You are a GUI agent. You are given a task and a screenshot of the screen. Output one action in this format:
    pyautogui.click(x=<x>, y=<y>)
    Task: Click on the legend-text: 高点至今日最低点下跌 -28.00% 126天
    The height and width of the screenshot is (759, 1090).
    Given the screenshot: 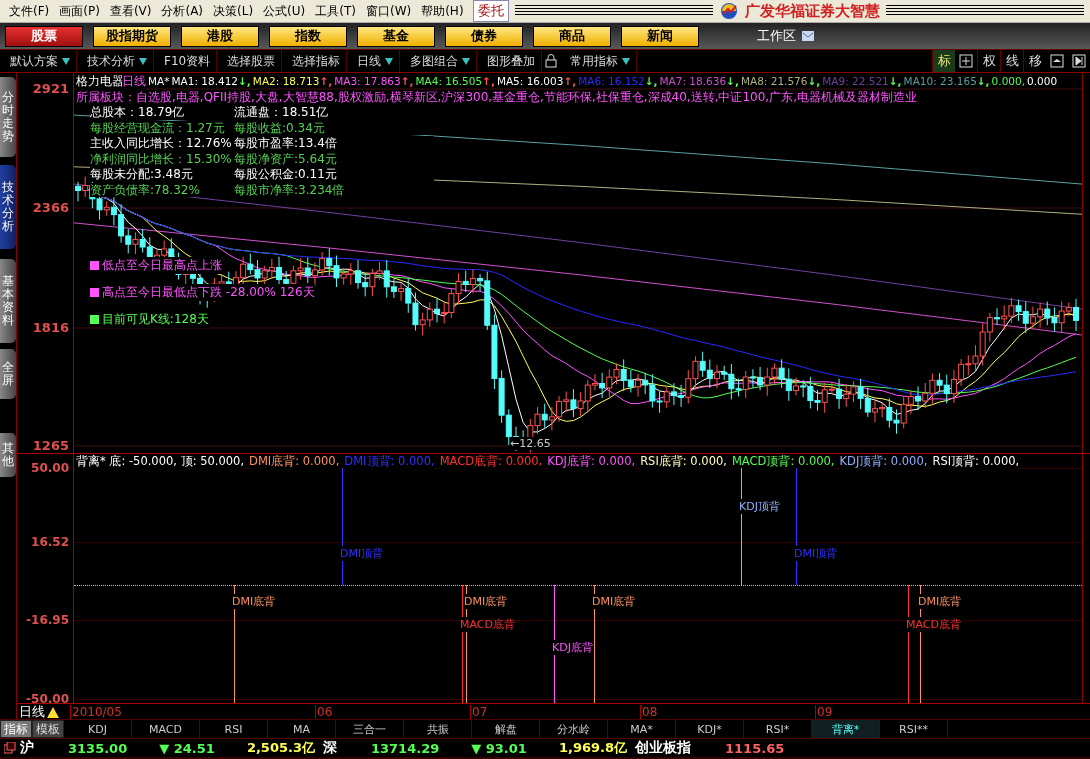 What is the action you would take?
    pyautogui.click(x=208, y=292)
    